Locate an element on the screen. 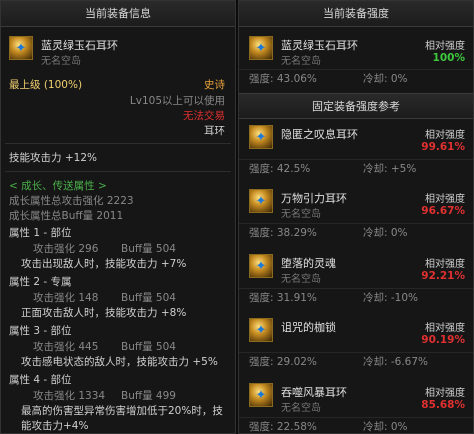  stat-row: 强度: 22.58% 冷却: 0% is located at coordinates (356, 425).